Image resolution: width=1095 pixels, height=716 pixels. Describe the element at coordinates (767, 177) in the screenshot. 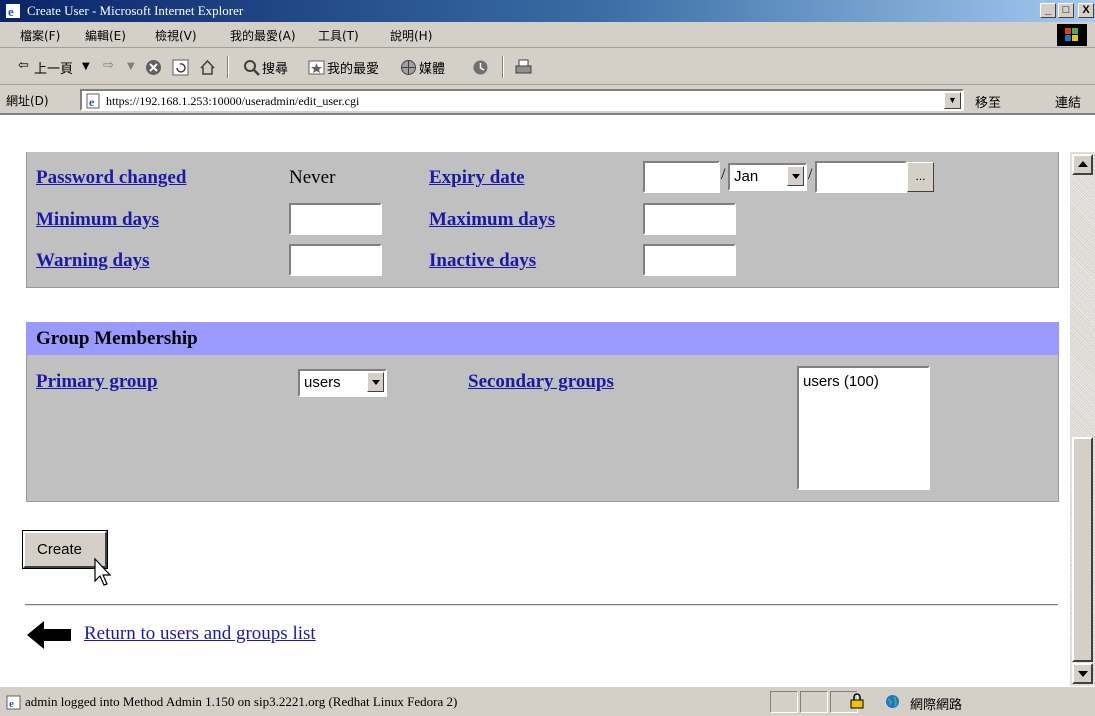

I see `expiry-month-select: Jan` at that location.